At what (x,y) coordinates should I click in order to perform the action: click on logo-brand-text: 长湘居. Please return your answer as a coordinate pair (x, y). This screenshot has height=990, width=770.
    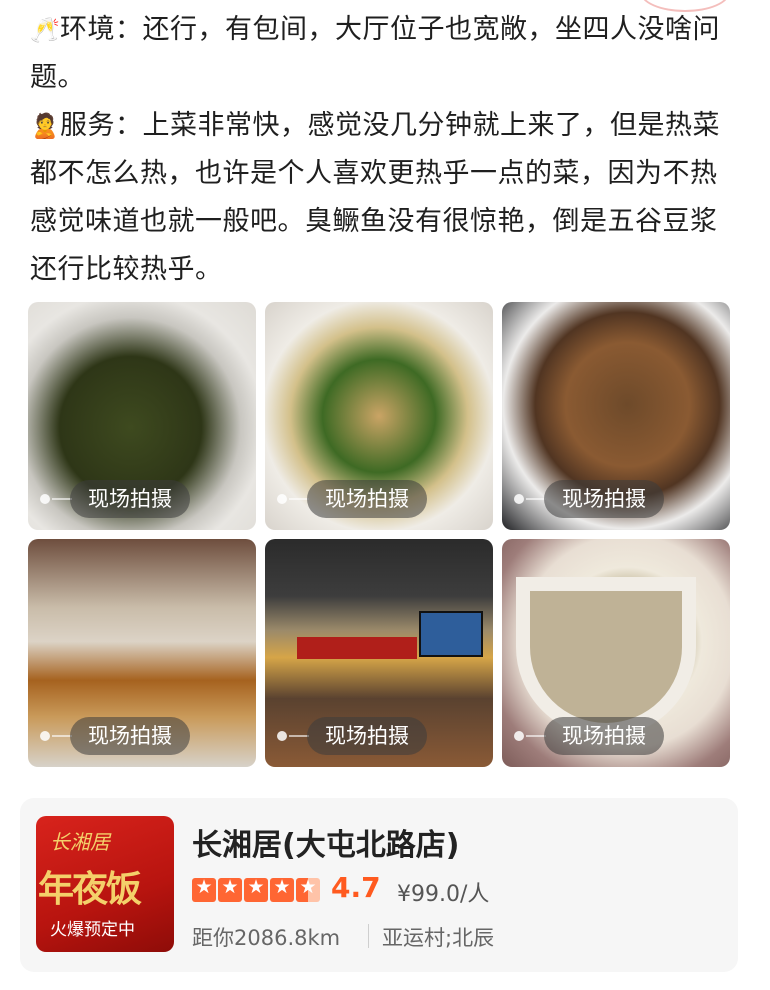
    Looking at the image, I should click on (80, 842).